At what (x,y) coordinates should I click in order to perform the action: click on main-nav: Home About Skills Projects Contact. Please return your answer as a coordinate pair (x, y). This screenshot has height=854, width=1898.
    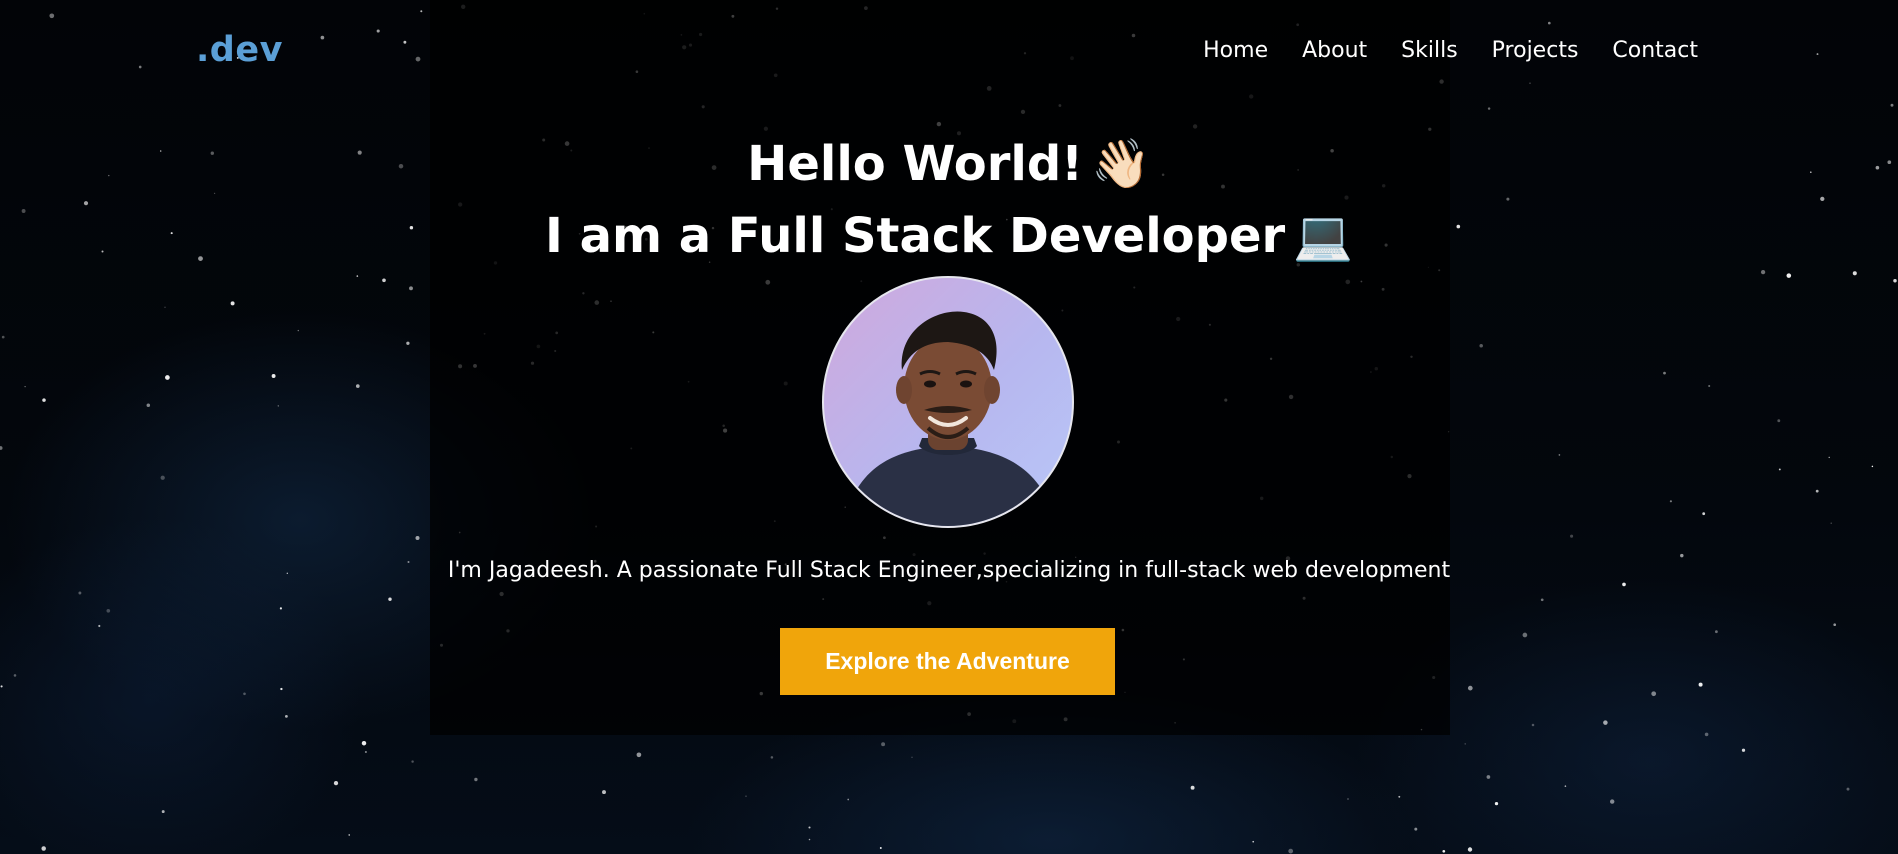
    Looking at the image, I should click on (1450, 50).